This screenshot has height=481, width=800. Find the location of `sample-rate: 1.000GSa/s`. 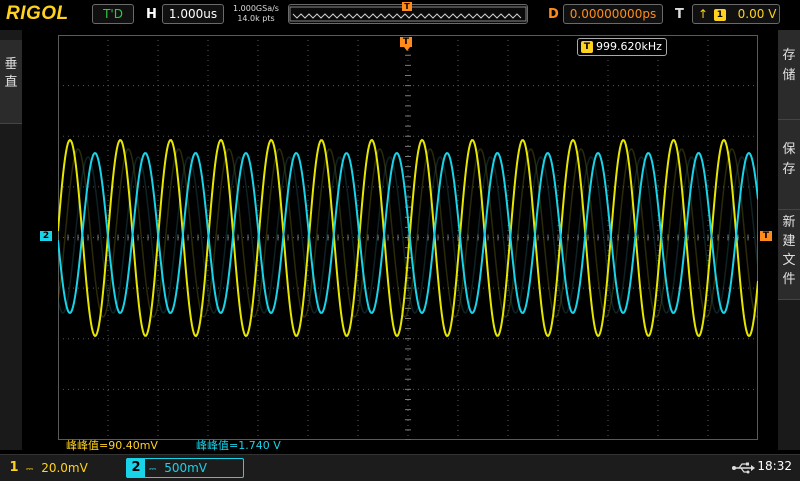

sample-rate: 1.000GSa/s is located at coordinates (256, 8).